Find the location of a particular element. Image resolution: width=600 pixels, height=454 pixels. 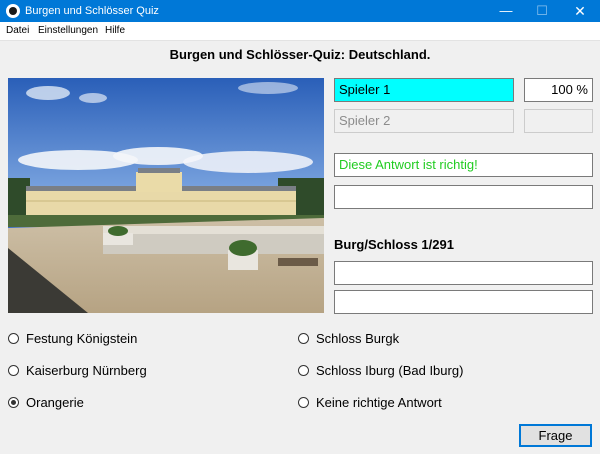

extra-feedback-field is located at coordinates (463, 197).